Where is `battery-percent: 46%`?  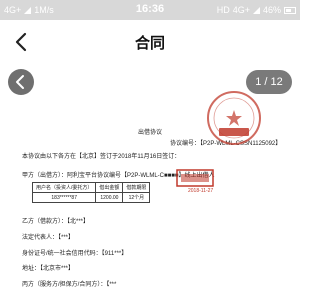
battery-percent: 46% is located at coordinates (271, 10).